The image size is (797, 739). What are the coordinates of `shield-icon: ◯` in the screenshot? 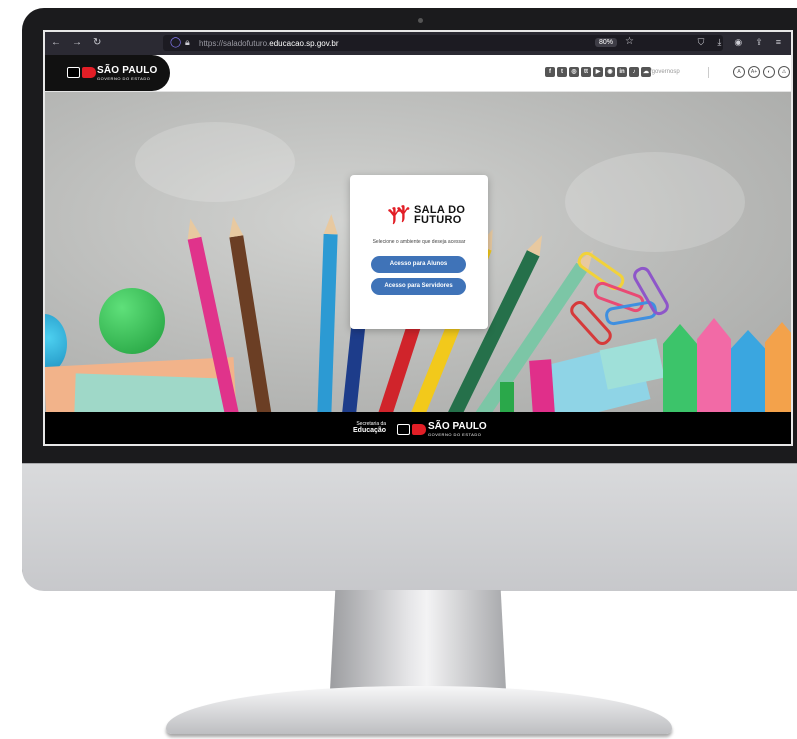 It's located at (175, 42).